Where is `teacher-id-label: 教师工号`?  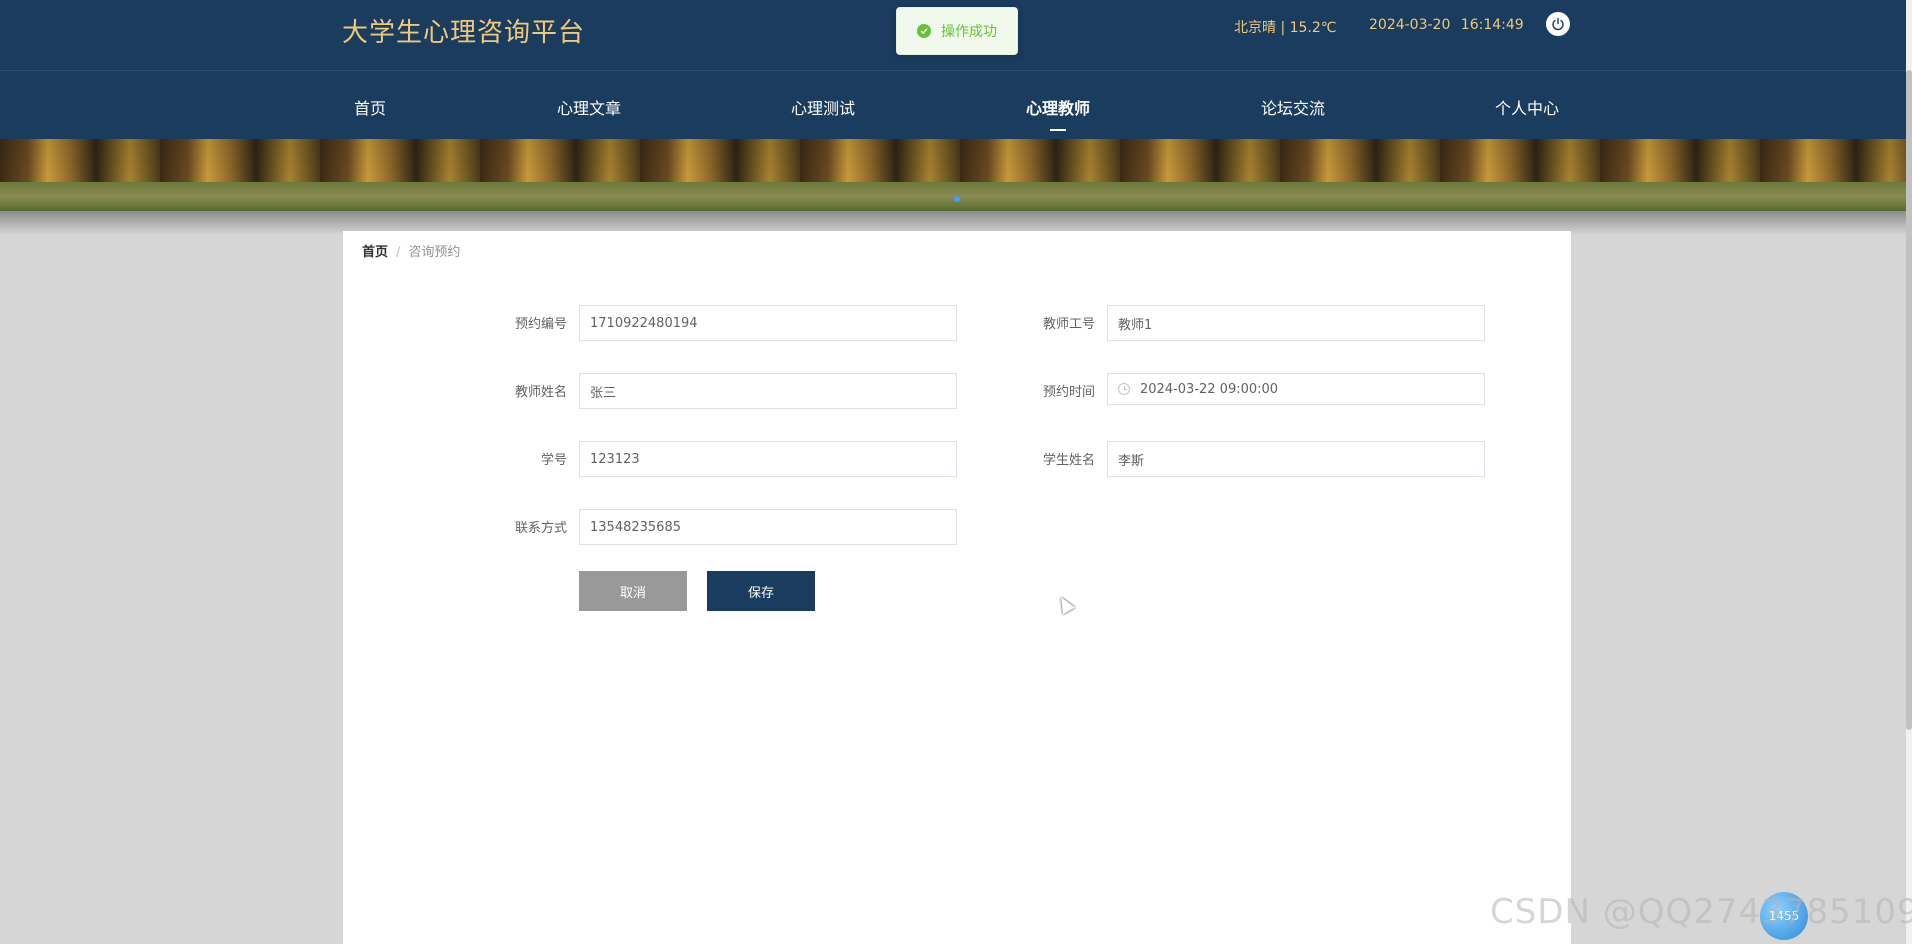
teacher-id-label: 教师工号 is located at coordinates (1068, 324).